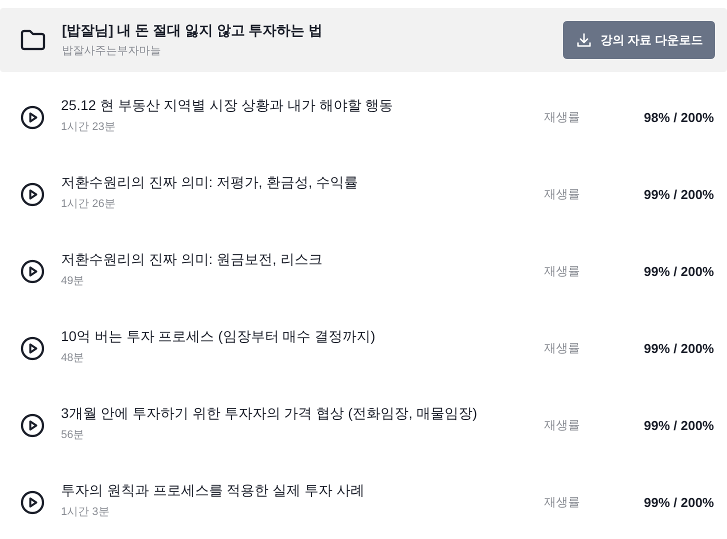 This screenshot has height=539, width=727. What do you see at coordinates (678, 117) in the screenshot?
I see `playback-rate: 98% / 200%` at bounding box center [678, 117].